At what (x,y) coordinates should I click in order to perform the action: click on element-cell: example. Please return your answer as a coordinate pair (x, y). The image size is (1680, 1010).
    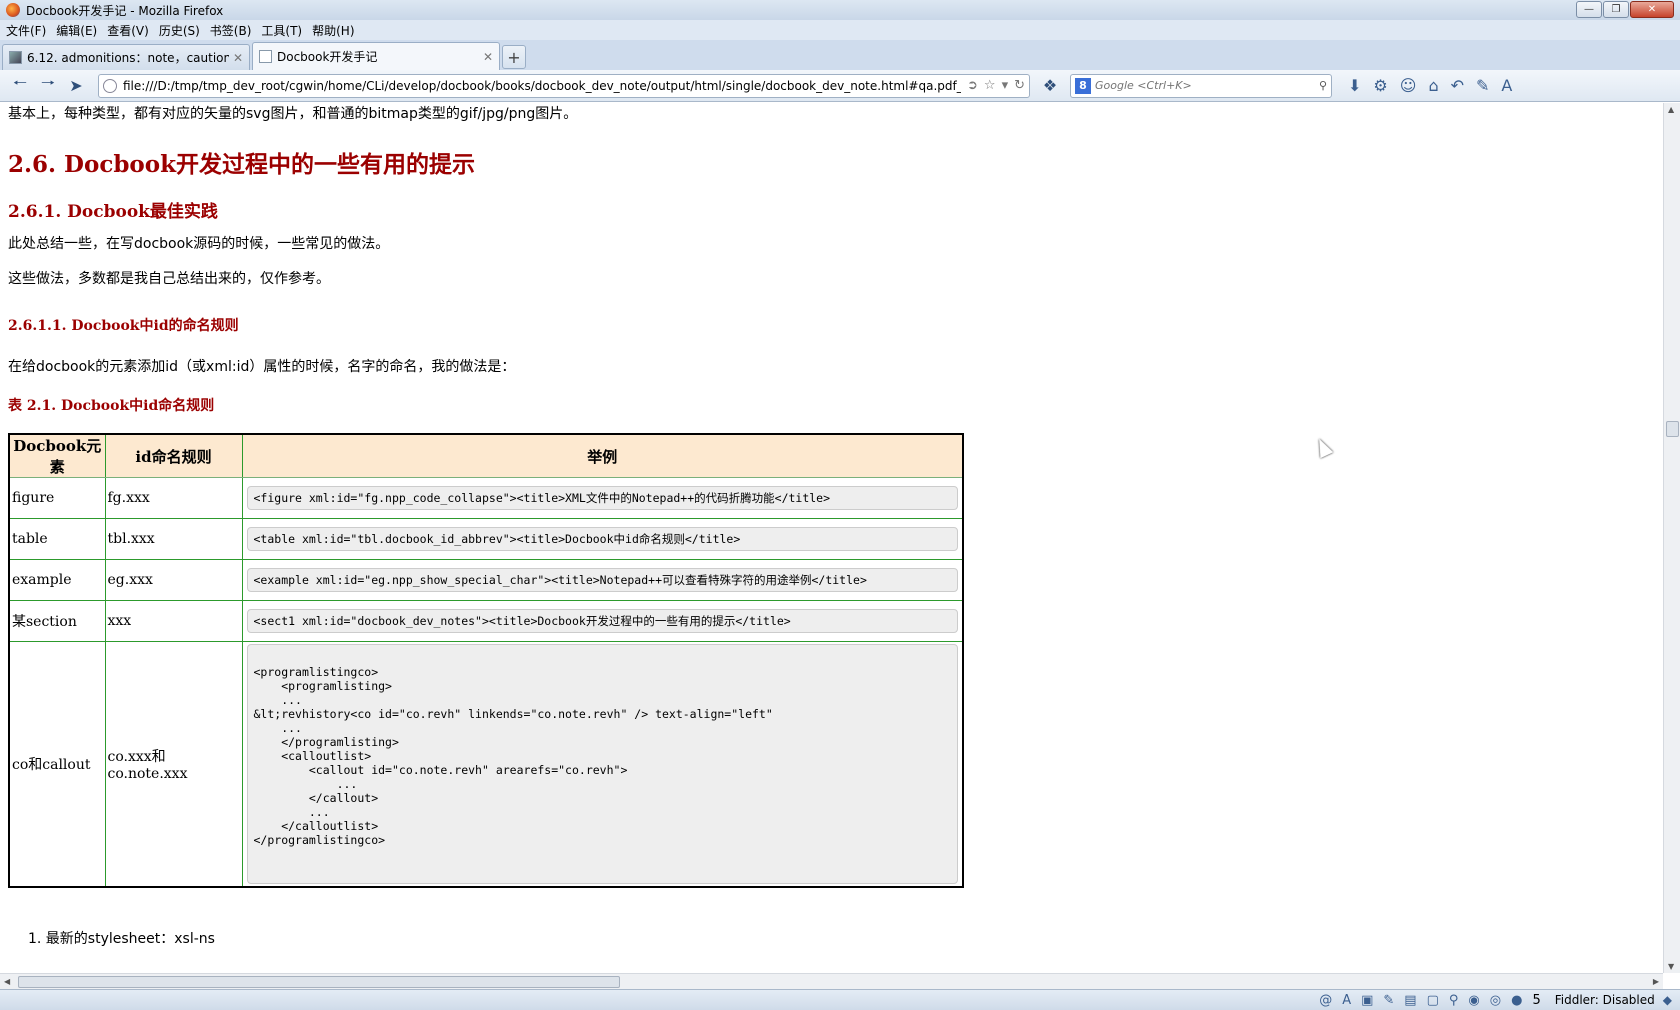
    Looking at the image, I should click on (57, 580).